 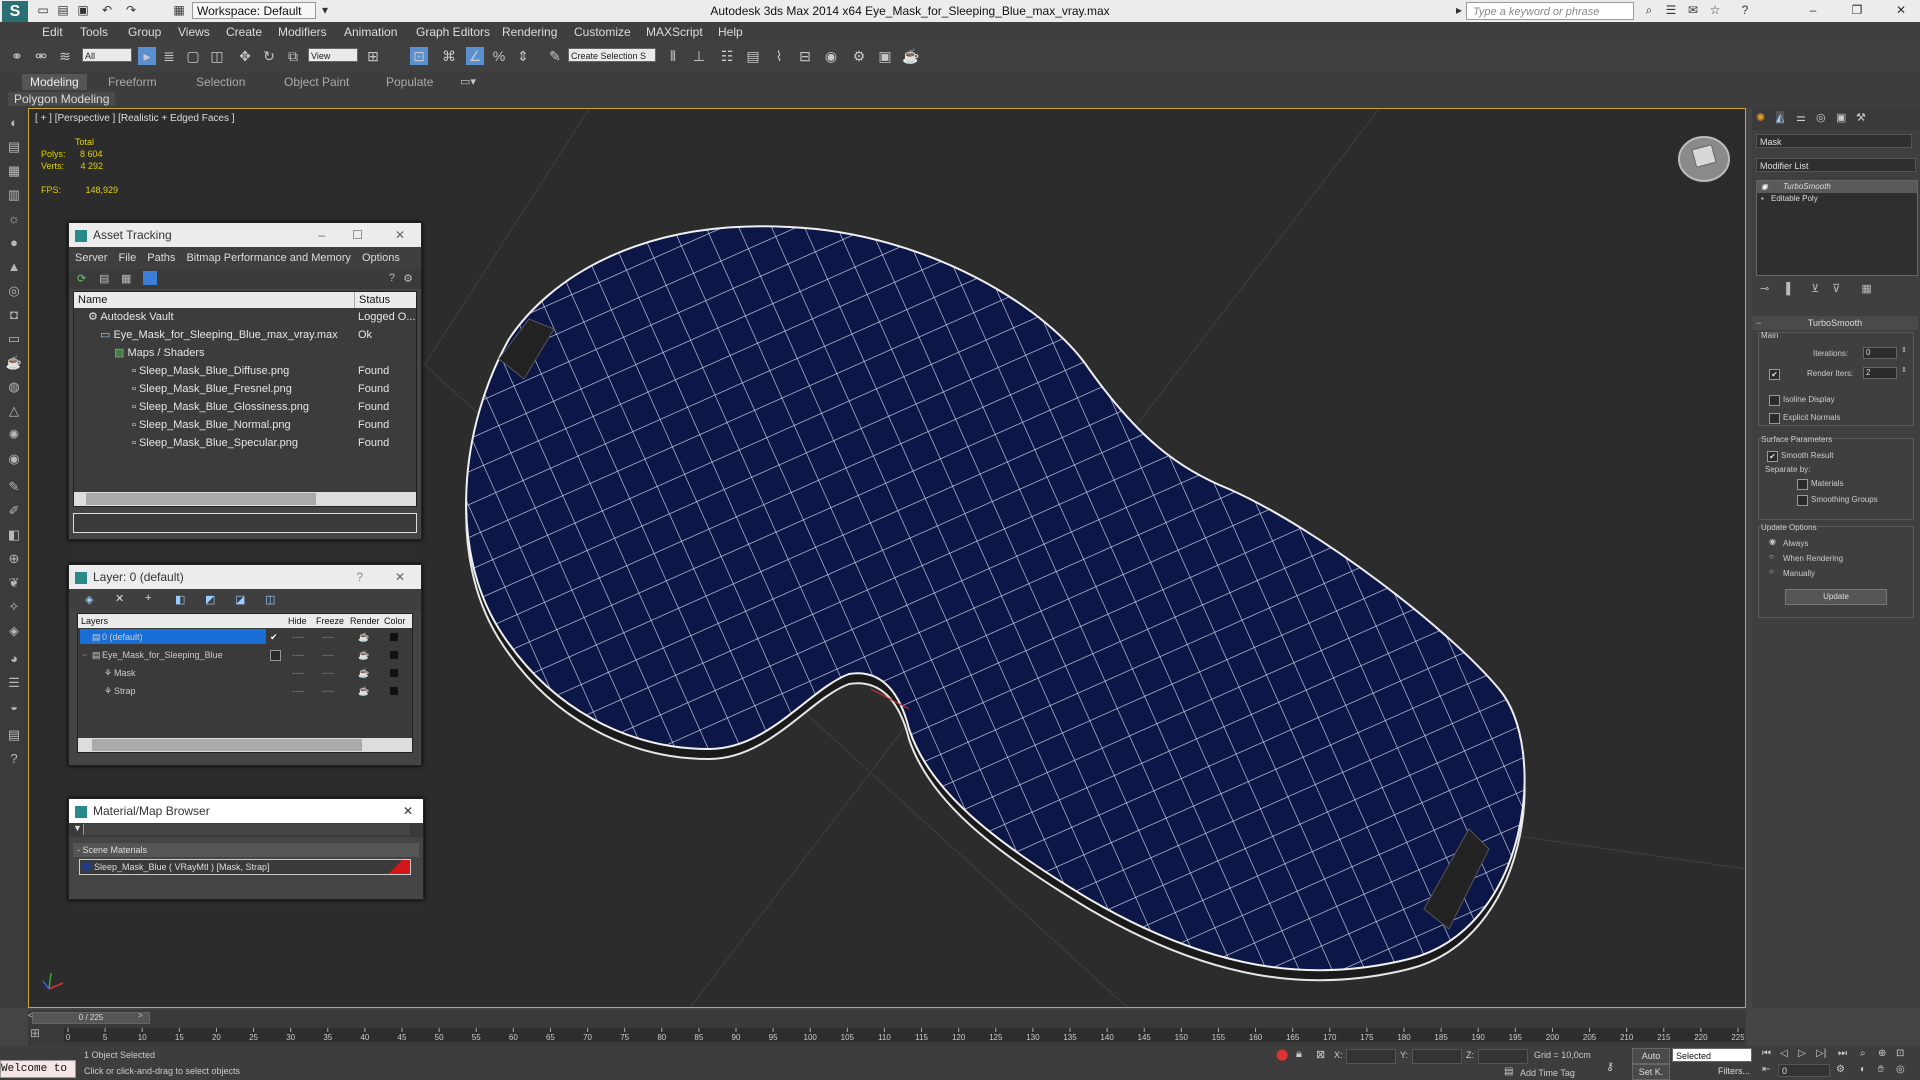 I want to click on edit-named-sets-icon: ✎, so click(x=555, y=56).